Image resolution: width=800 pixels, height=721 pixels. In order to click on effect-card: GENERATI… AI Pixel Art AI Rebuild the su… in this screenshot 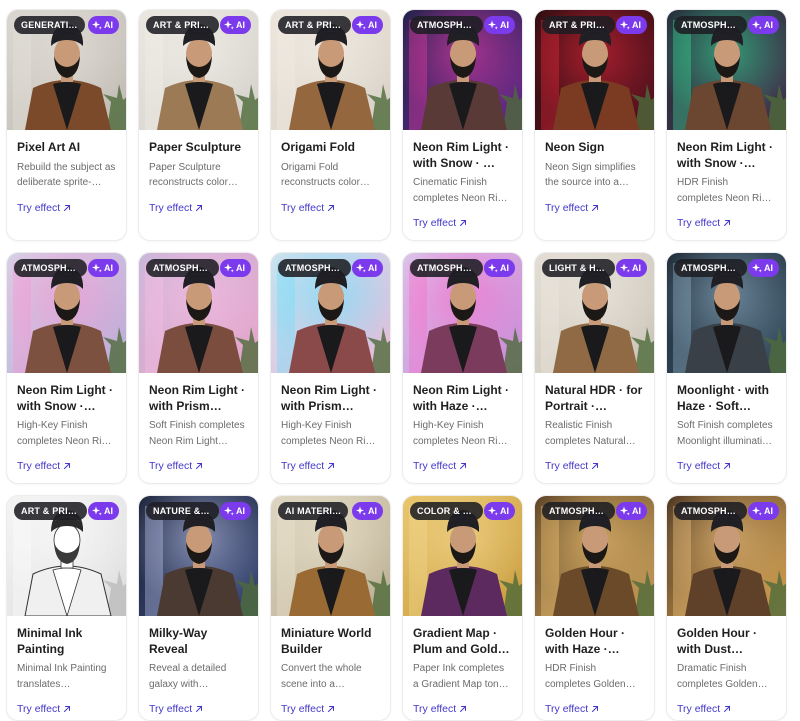, I will do `click(66, 125)`.